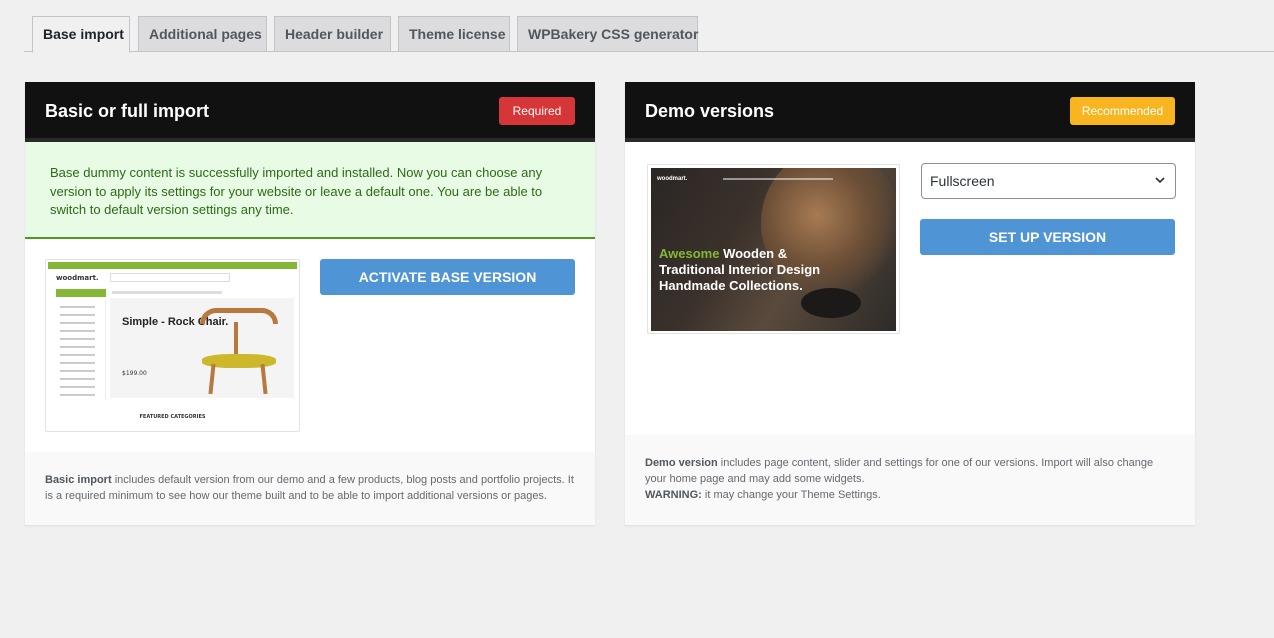  What do you see at coordinates (710, 111) in the screenshot?
I see `panel-title: Demo versions` at bounding box center [710, 111].